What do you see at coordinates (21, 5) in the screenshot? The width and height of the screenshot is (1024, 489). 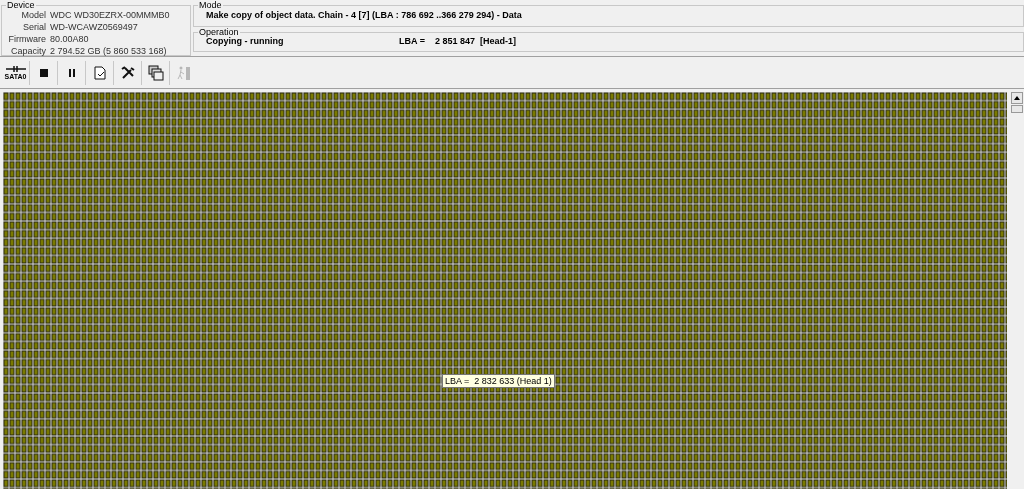 I see `group-title: Device` at bounding box center [21, 5].